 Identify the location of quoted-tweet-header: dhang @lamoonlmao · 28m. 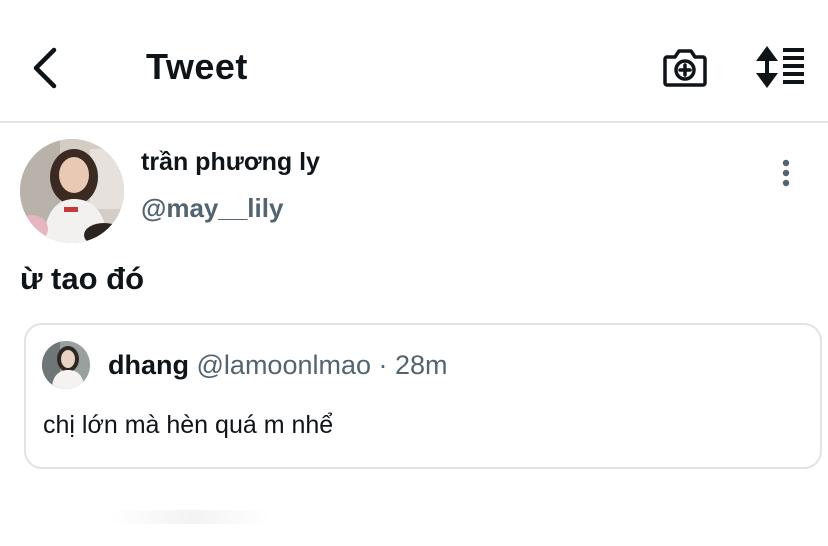
(278, 365).